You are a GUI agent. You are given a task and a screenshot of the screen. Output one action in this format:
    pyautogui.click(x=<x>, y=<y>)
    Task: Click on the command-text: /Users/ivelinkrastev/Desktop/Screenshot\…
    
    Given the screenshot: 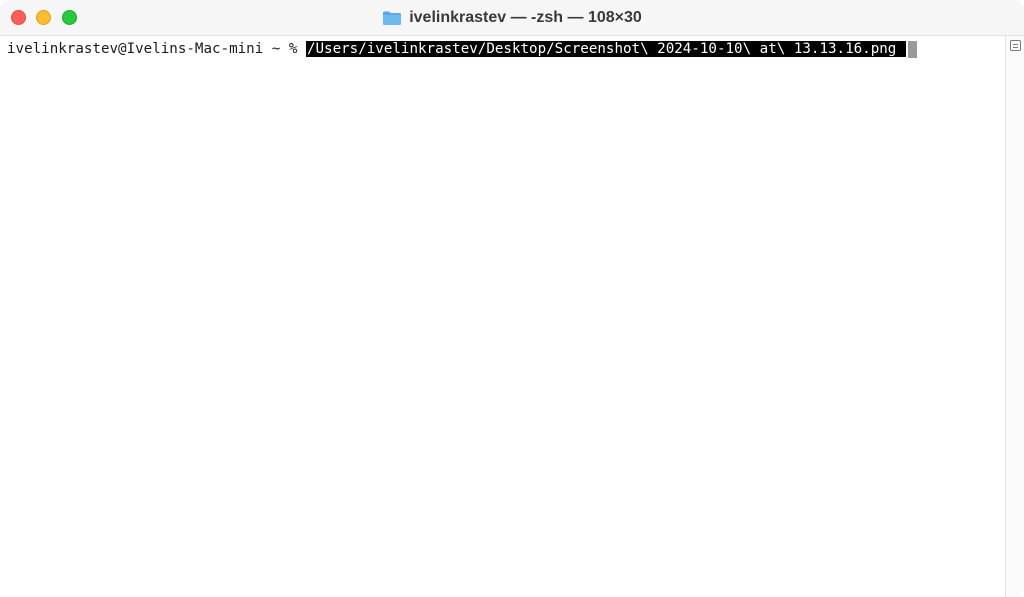 What is the action you would take?
    pyautogui.click(x=605, y=49)
    